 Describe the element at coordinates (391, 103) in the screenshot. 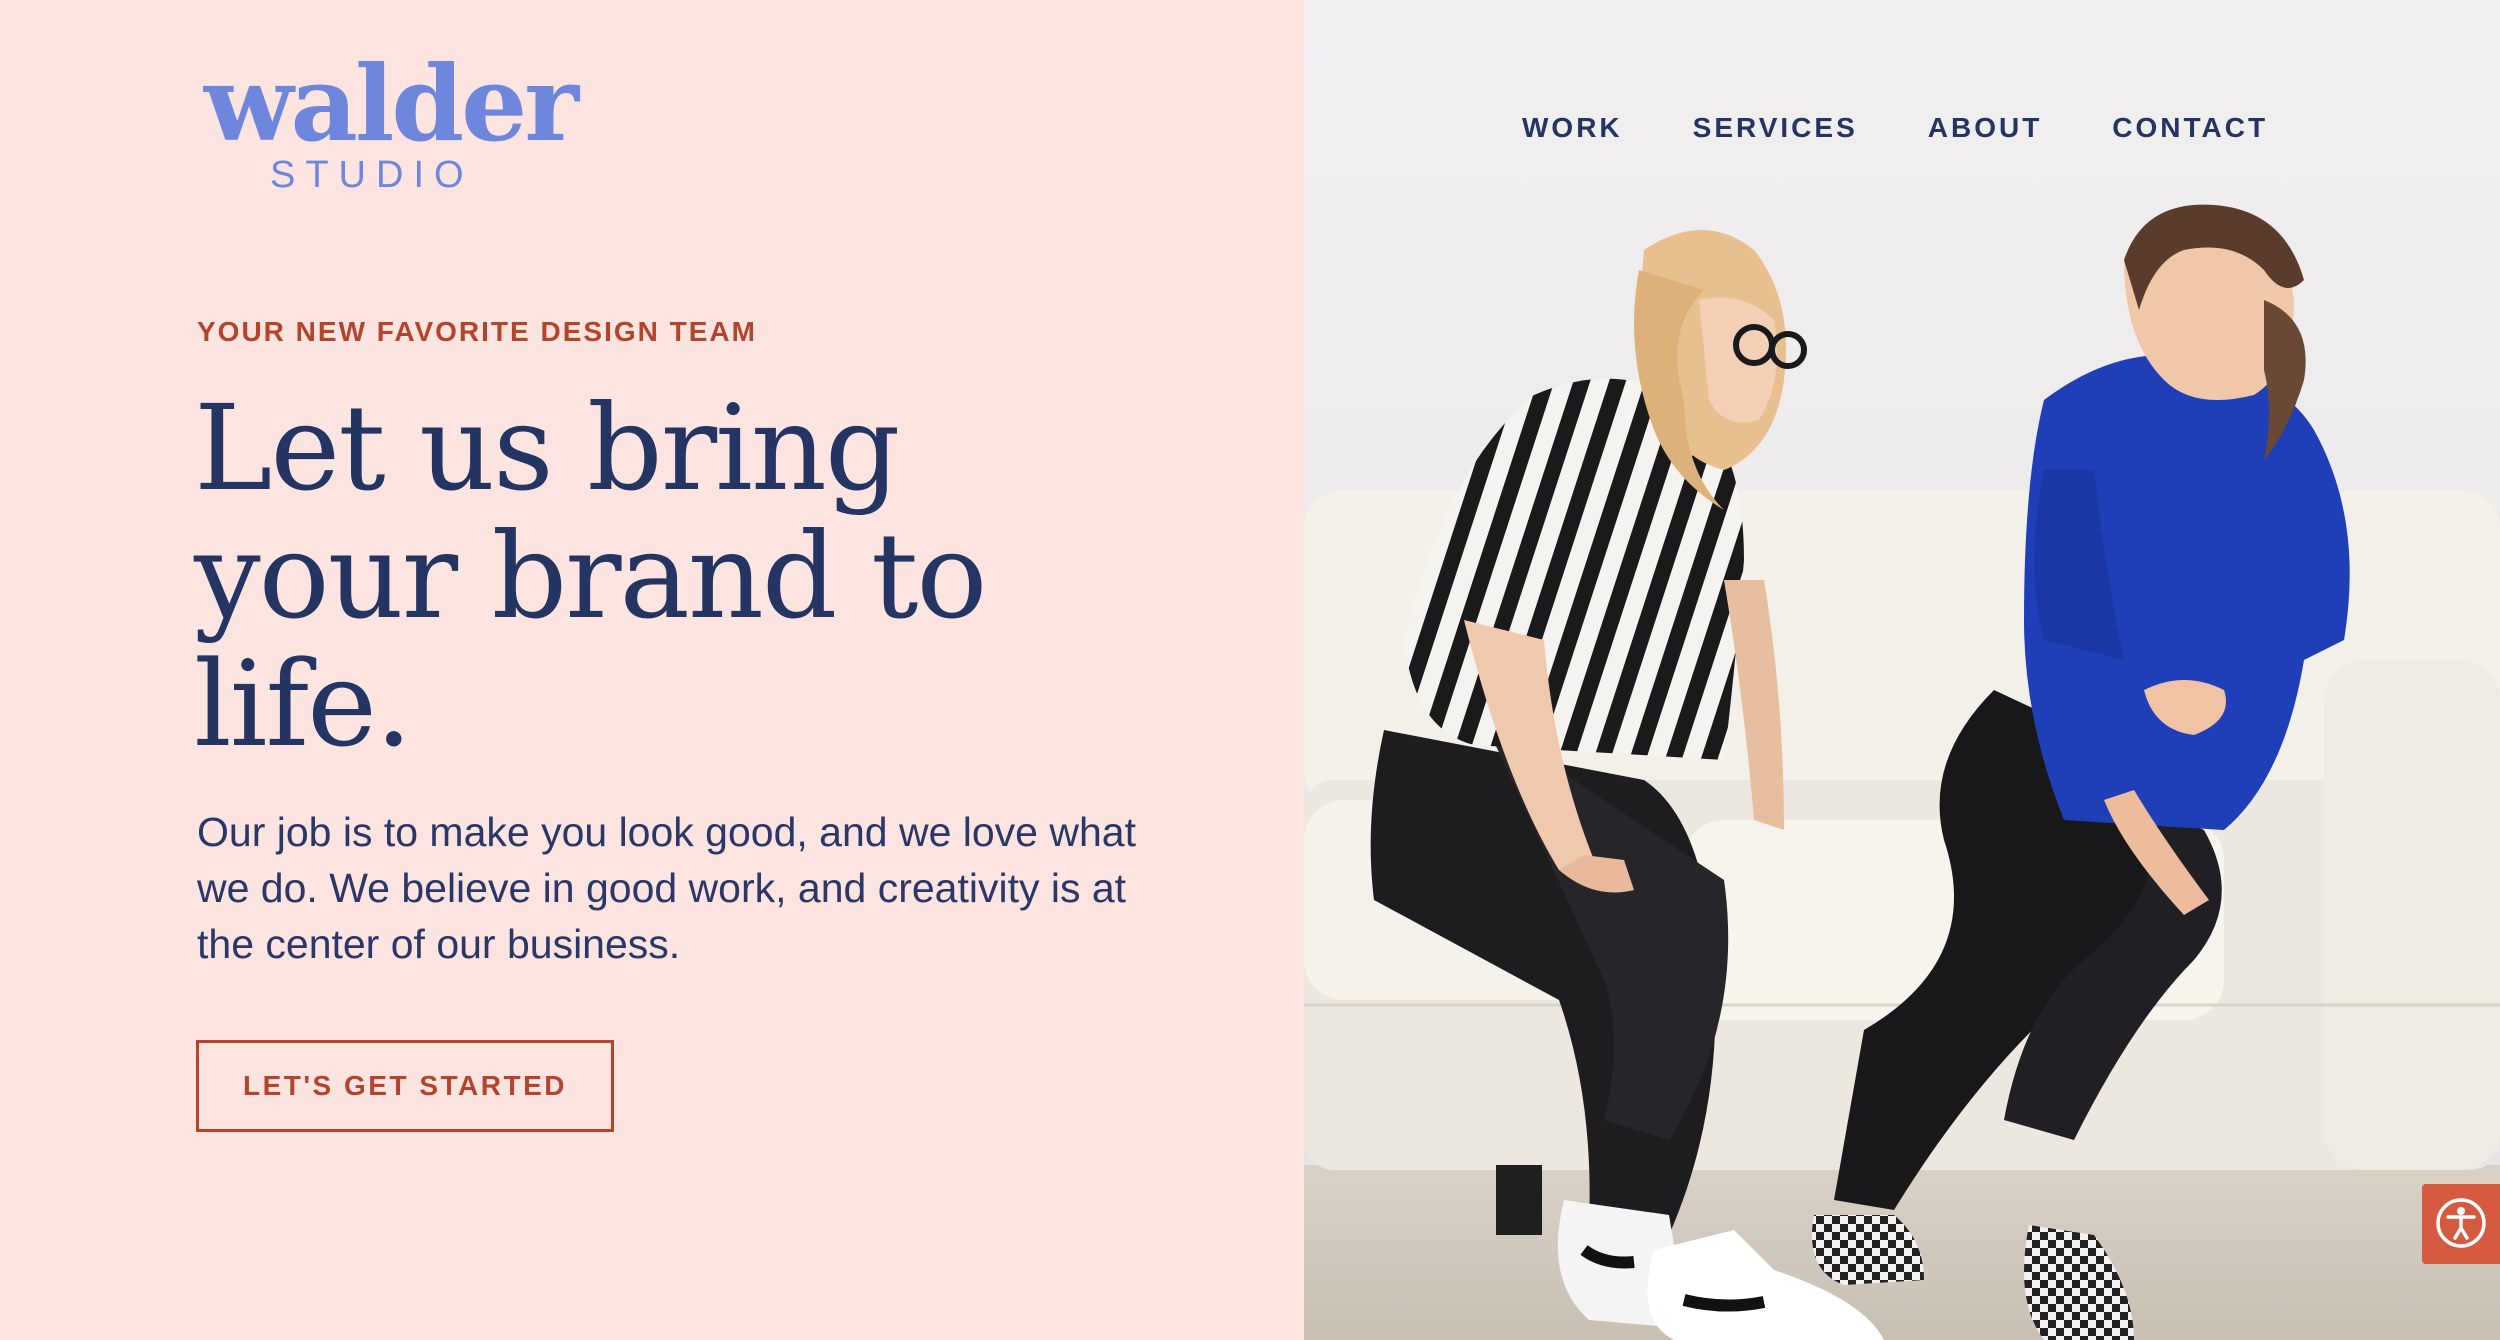

I see `logo-wordmark: walder` at that location.